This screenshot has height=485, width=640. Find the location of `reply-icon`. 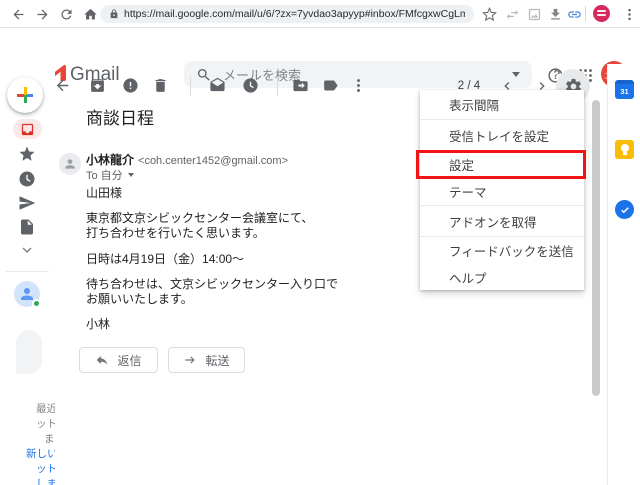

reply-icon is located at coordinates (102, 360).